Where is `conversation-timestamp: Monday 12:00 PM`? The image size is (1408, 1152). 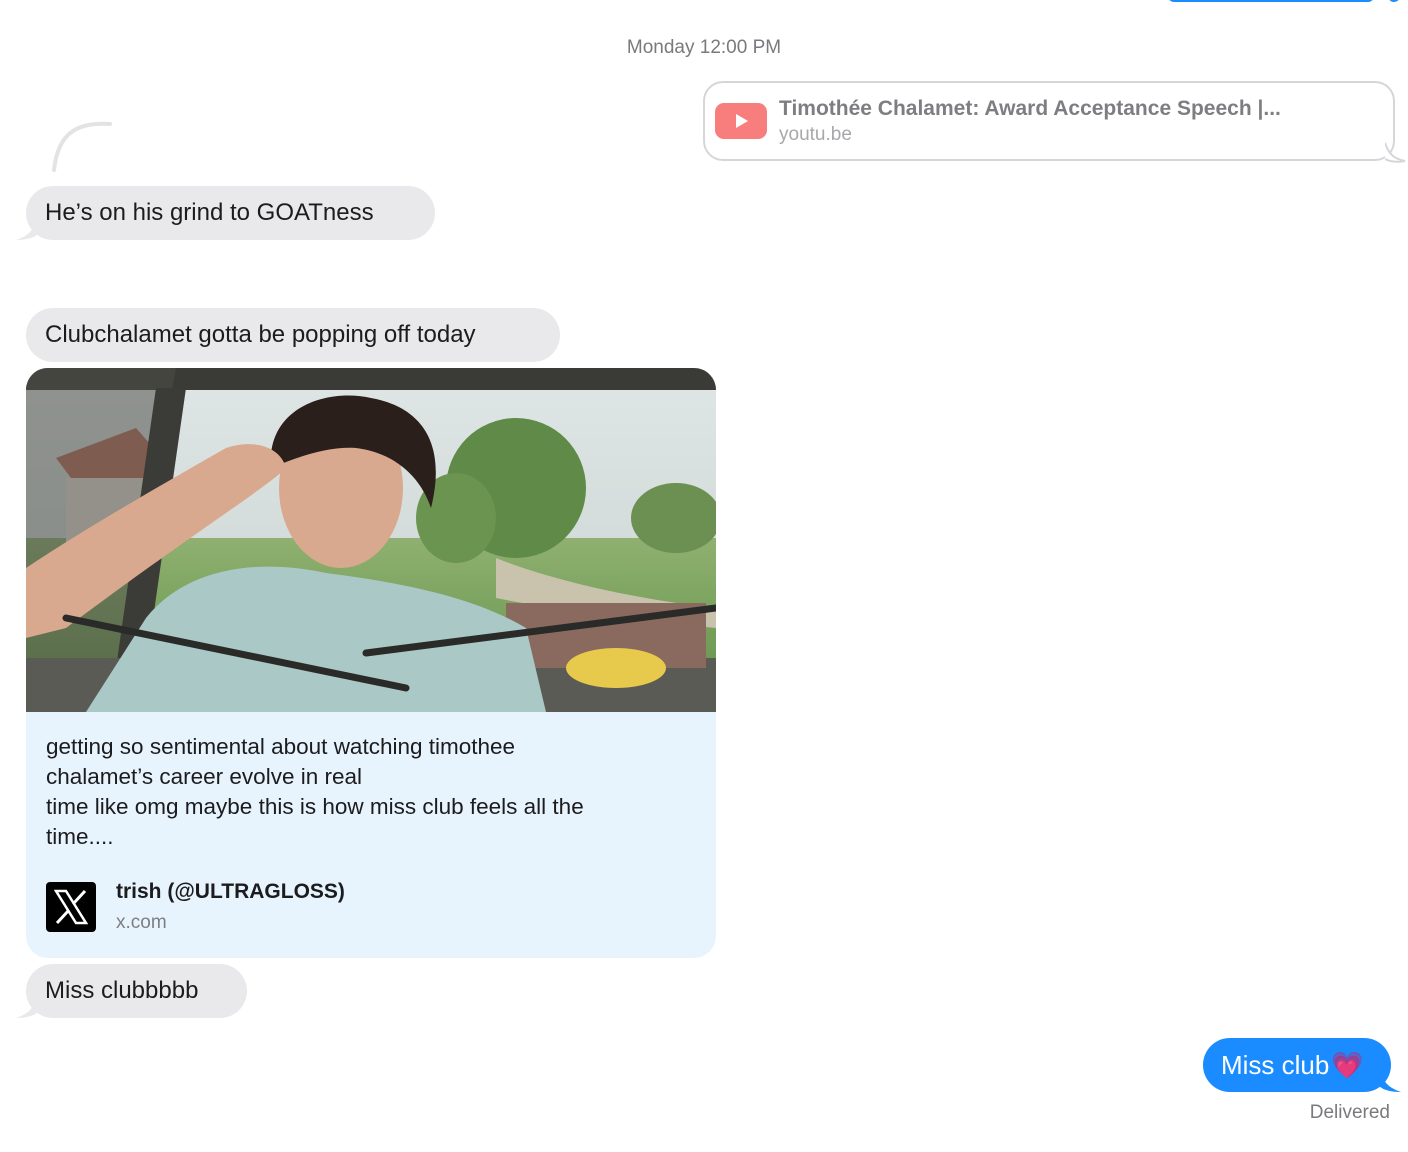
conversation-timestamp: Monday 12:00 PM is located at coordinates (704, 47).